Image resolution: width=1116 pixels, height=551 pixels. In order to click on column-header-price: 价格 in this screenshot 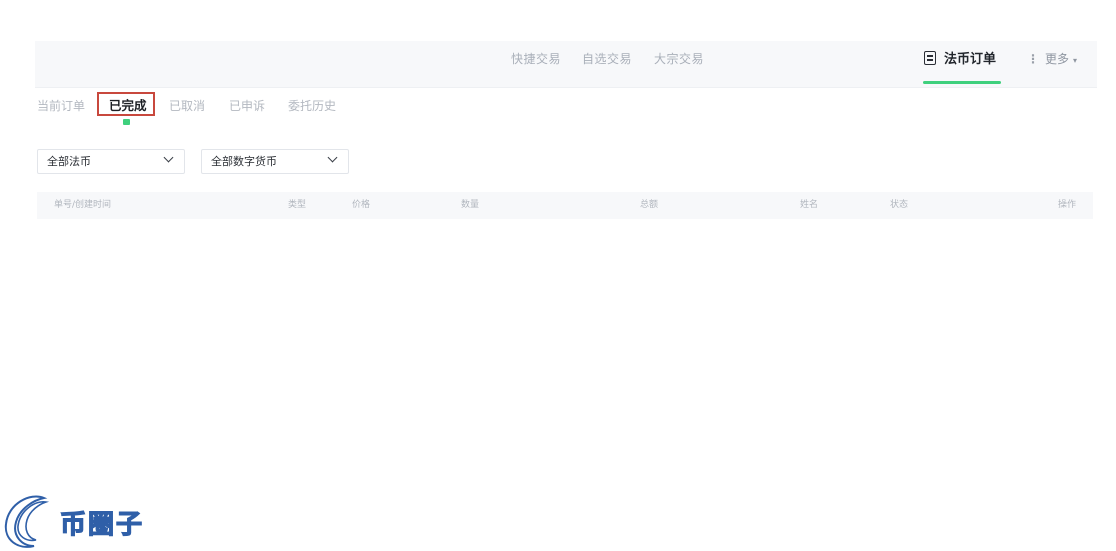, I will do `click(361, 205)`.